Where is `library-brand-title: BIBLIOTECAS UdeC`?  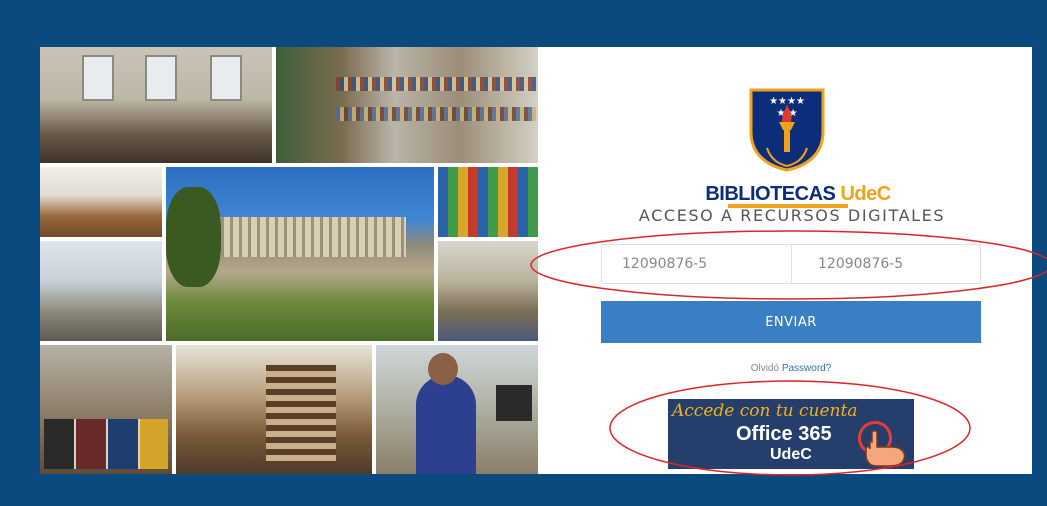
library-brand-title: BIBLIOTECAS UdeC is located at coordinates (798, 194).